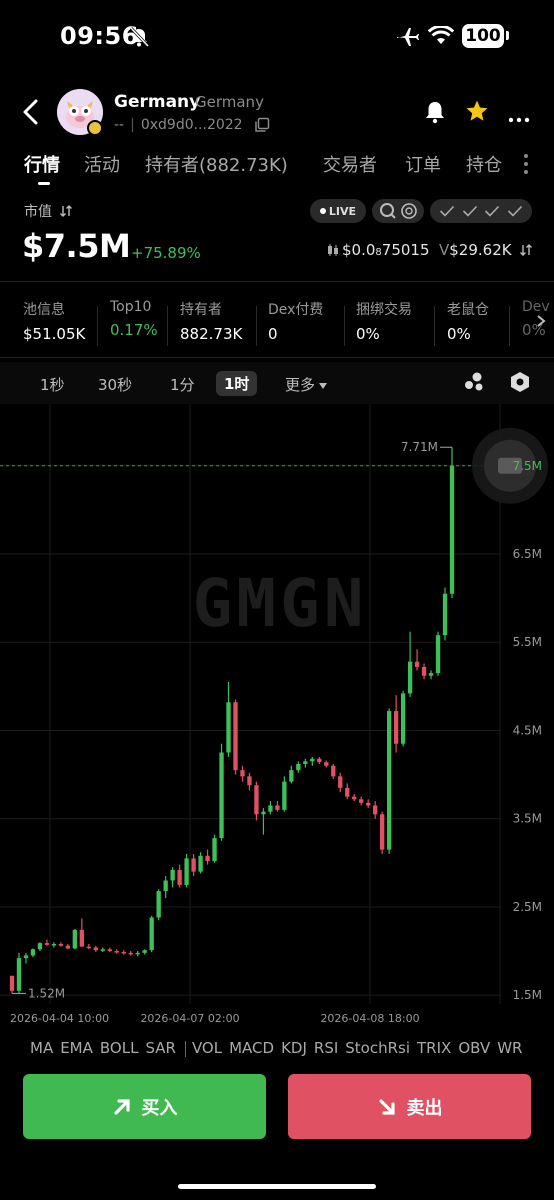  I want to click on bell-icon, so click(435, 114).